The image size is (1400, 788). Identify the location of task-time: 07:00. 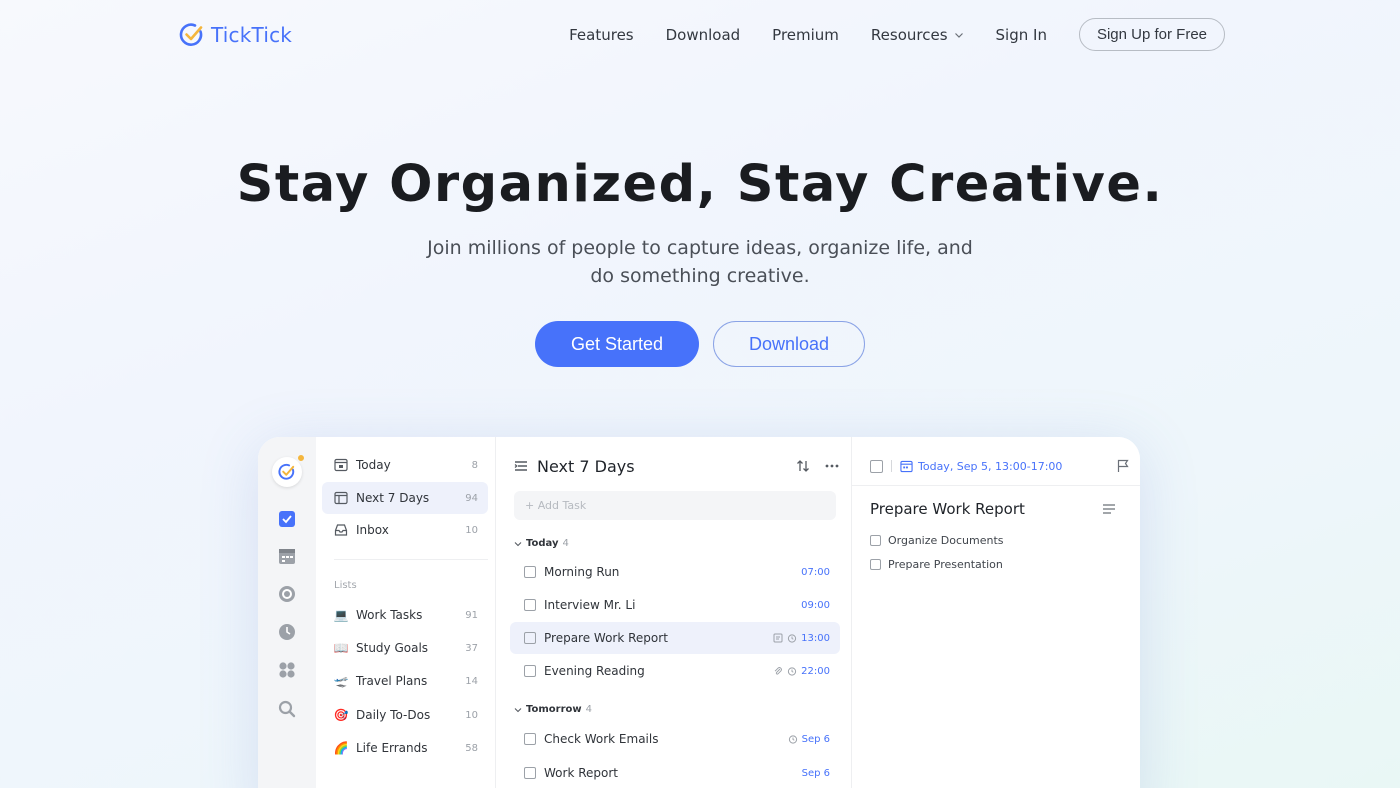
(815, 572).